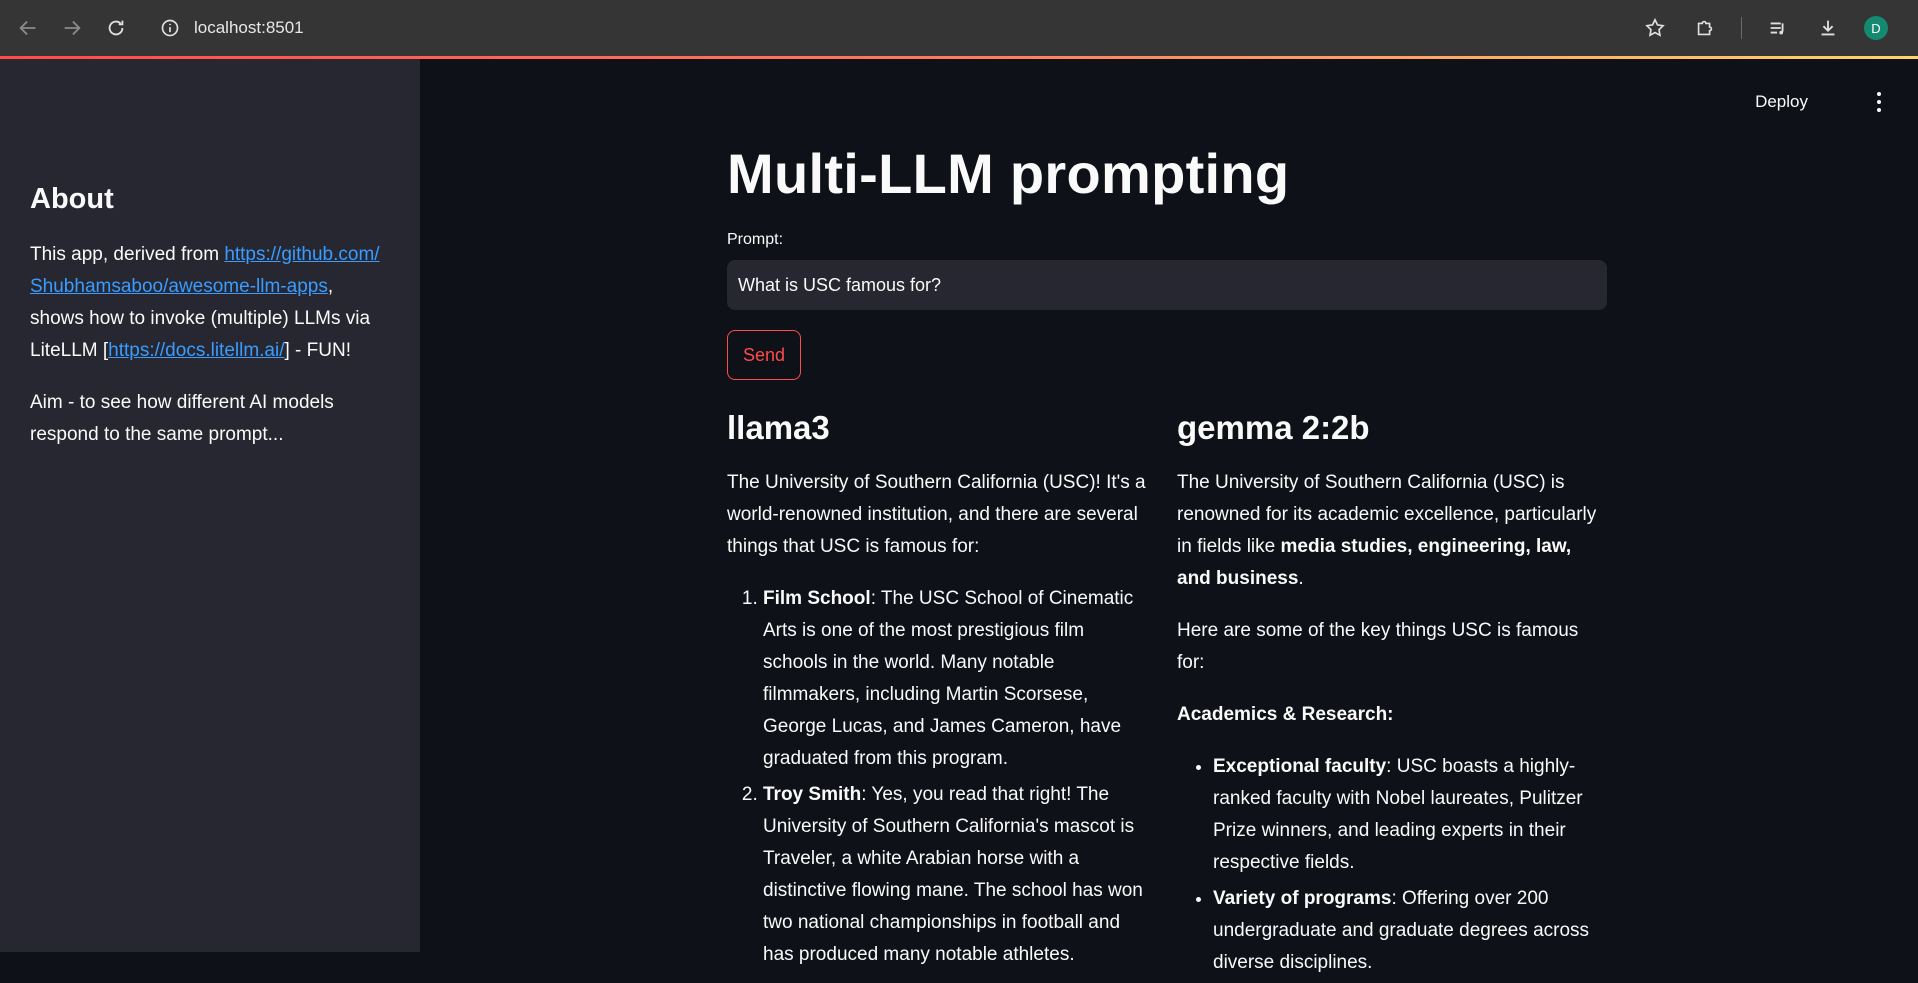  I want to click on gemma-heading: gemma 2:2b, so click(1273, 427).